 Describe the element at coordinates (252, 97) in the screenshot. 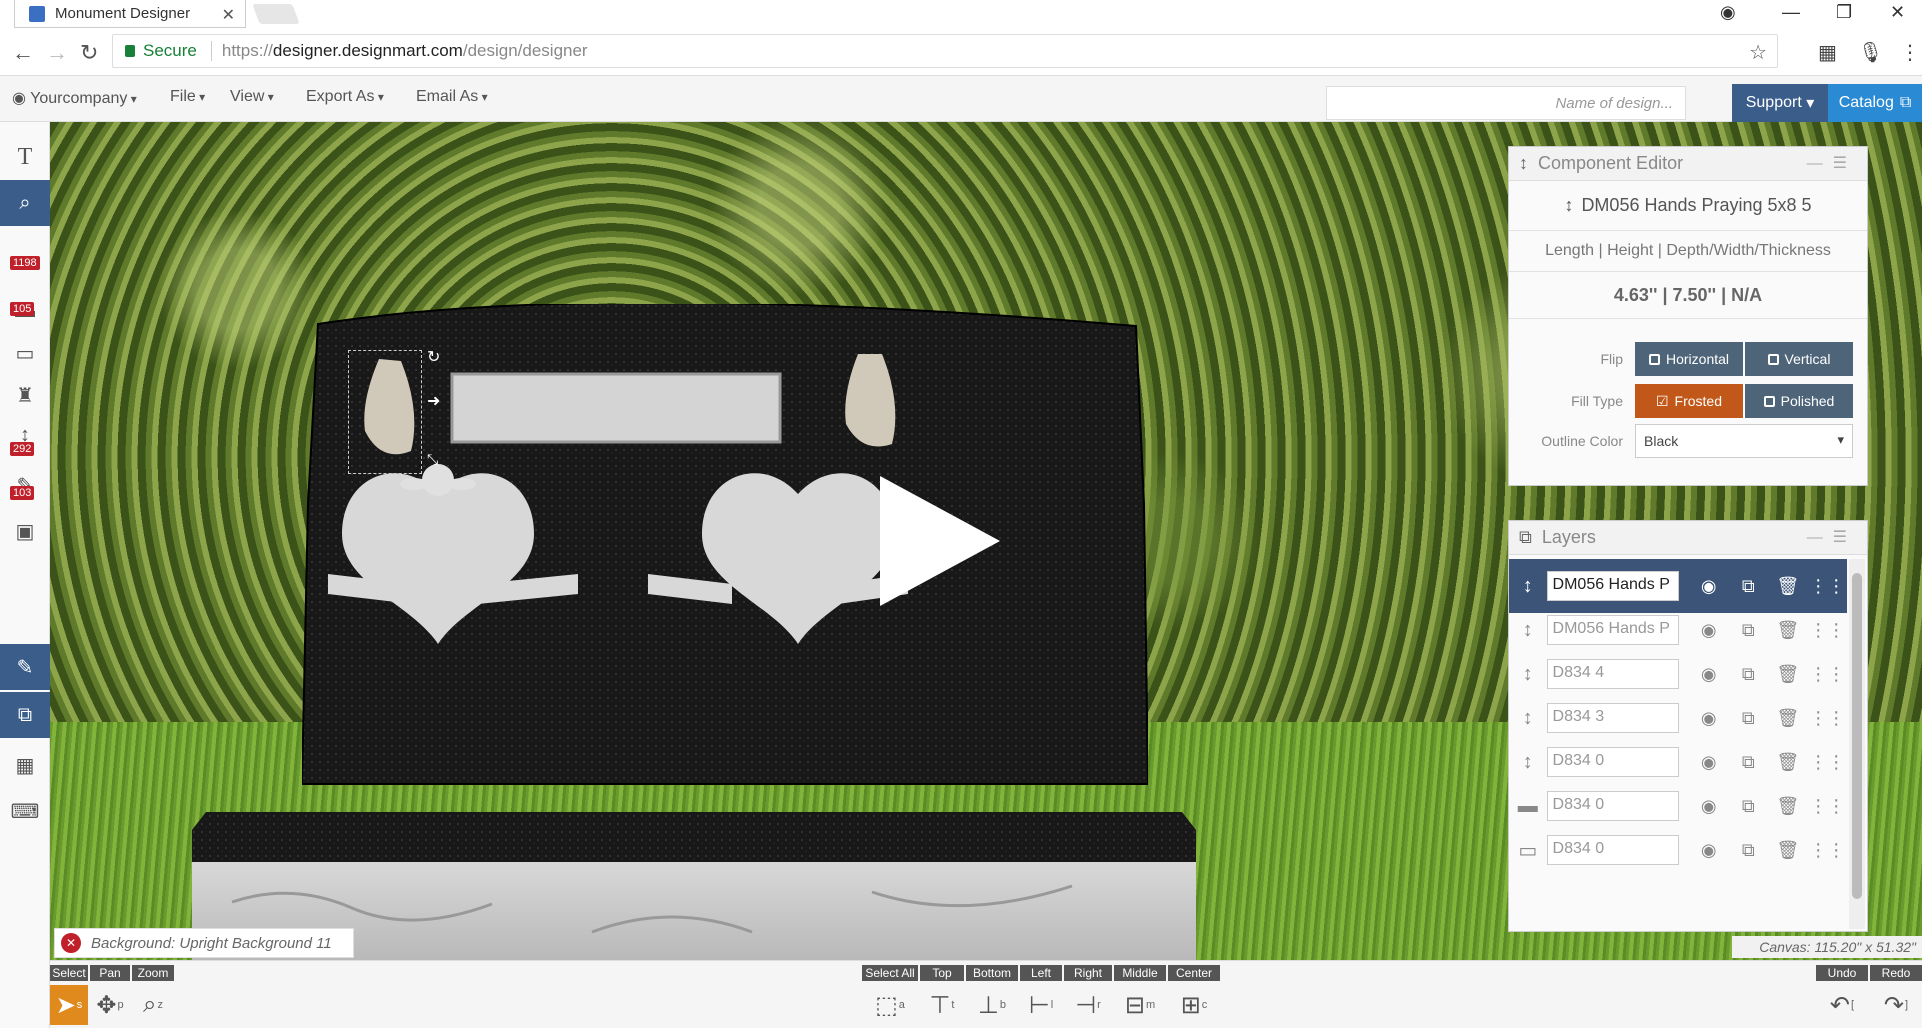

I see `menu-view: View` at that location.